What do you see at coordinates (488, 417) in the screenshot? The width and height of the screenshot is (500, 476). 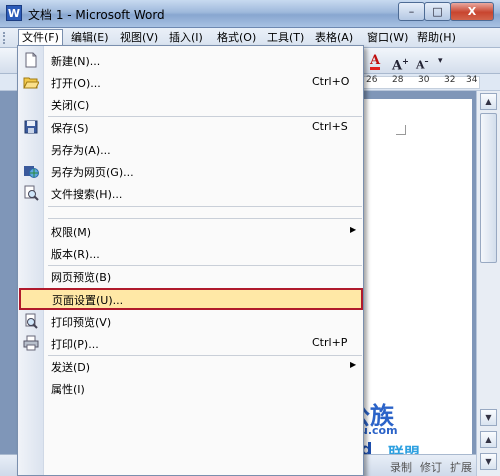 I see `scroll-down-icon: ▼` at bounding box center [488, 417].